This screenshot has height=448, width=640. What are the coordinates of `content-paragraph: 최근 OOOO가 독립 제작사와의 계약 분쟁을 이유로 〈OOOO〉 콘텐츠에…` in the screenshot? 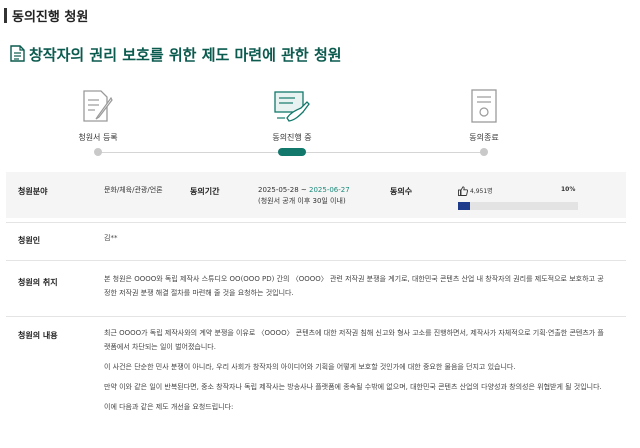 It's located at (354, 340).